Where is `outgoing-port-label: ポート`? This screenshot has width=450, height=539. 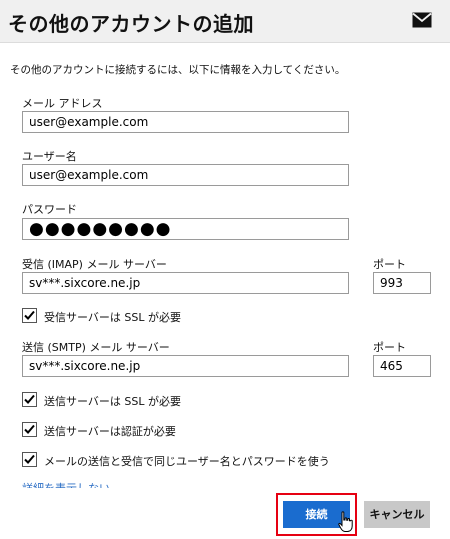
outgoing-port-label: ポート is located at coordinates (389, 347).